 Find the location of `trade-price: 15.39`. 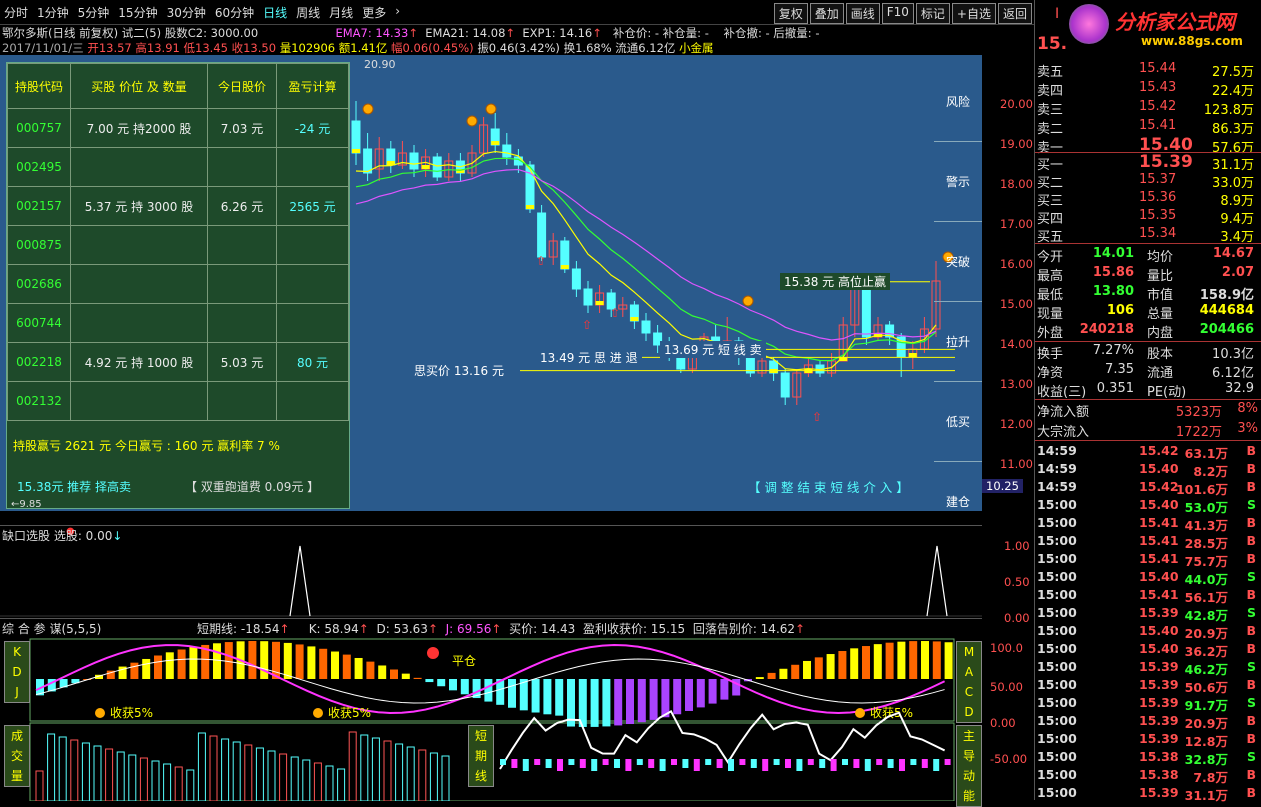

trade-price: 15.39 is located at coordinates (1159, 720).